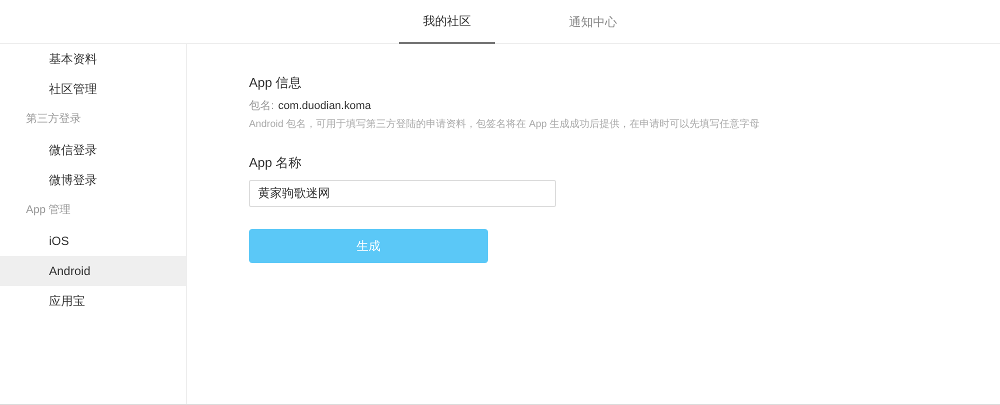 Image resolution: width=1000 pixels, height=405 pixels. What do you see at coordinates (447, 22) in the screenshot?
I see `tab: 我的社区` at bounding box center [447, 22].